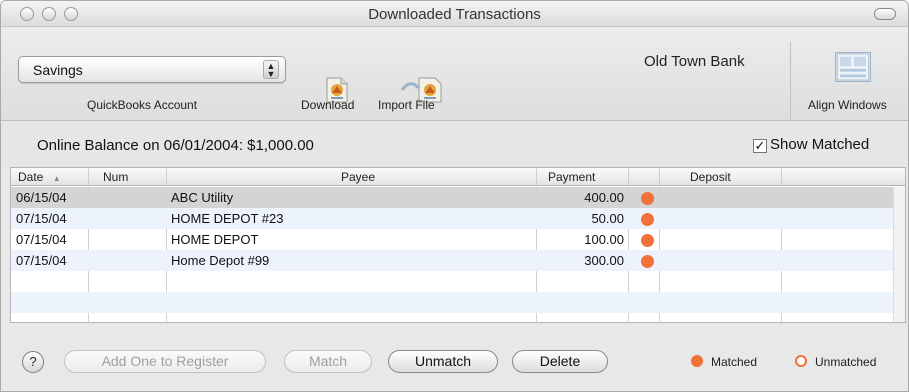 The width and height of the screenshot is (909, 392). I want to click on legend-matched-label: Matched, so click(734, 362).